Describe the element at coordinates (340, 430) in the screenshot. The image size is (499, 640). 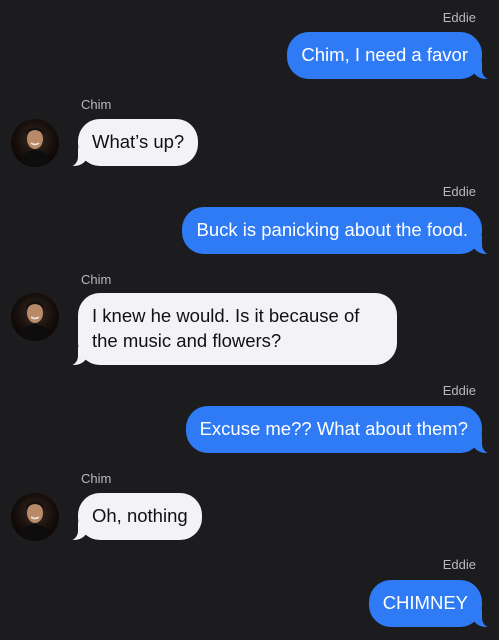
I see `outgoing-message-bubble: Excuse me?? What about them?` at that location.